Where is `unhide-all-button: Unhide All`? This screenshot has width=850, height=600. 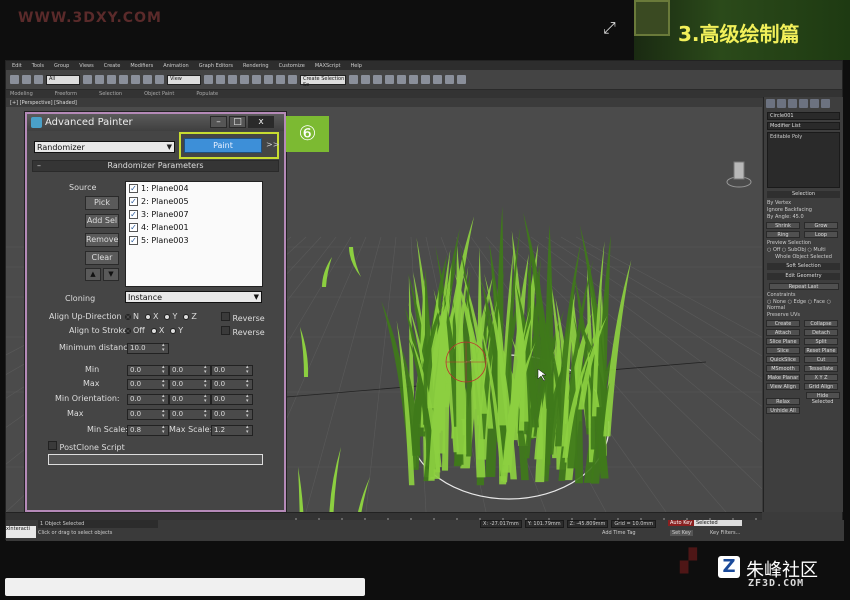 unhide-all-button: Unhide All is located at coordinates (783, 410).